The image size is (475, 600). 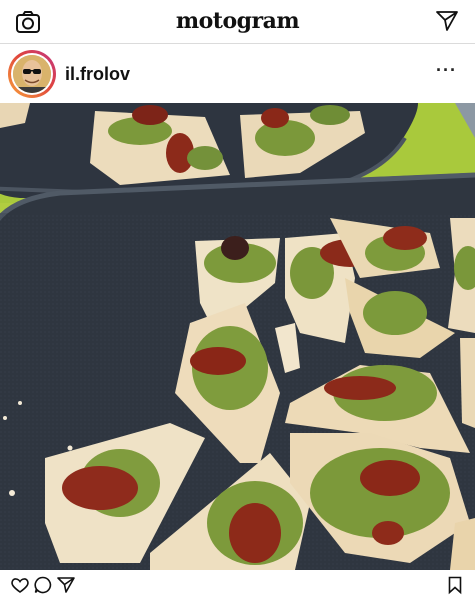 I want to click on comment-icon, so click(x=43, y=585).